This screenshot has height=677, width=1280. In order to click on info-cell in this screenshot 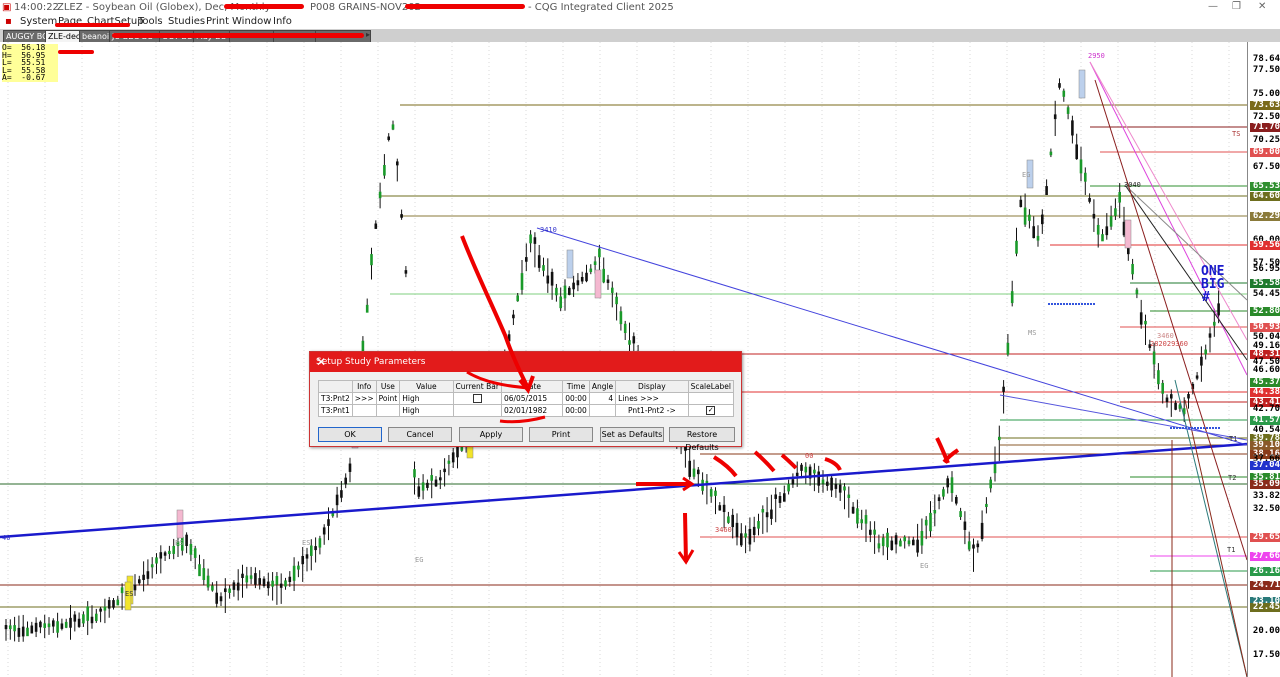, I will do `click(364, 410)`.